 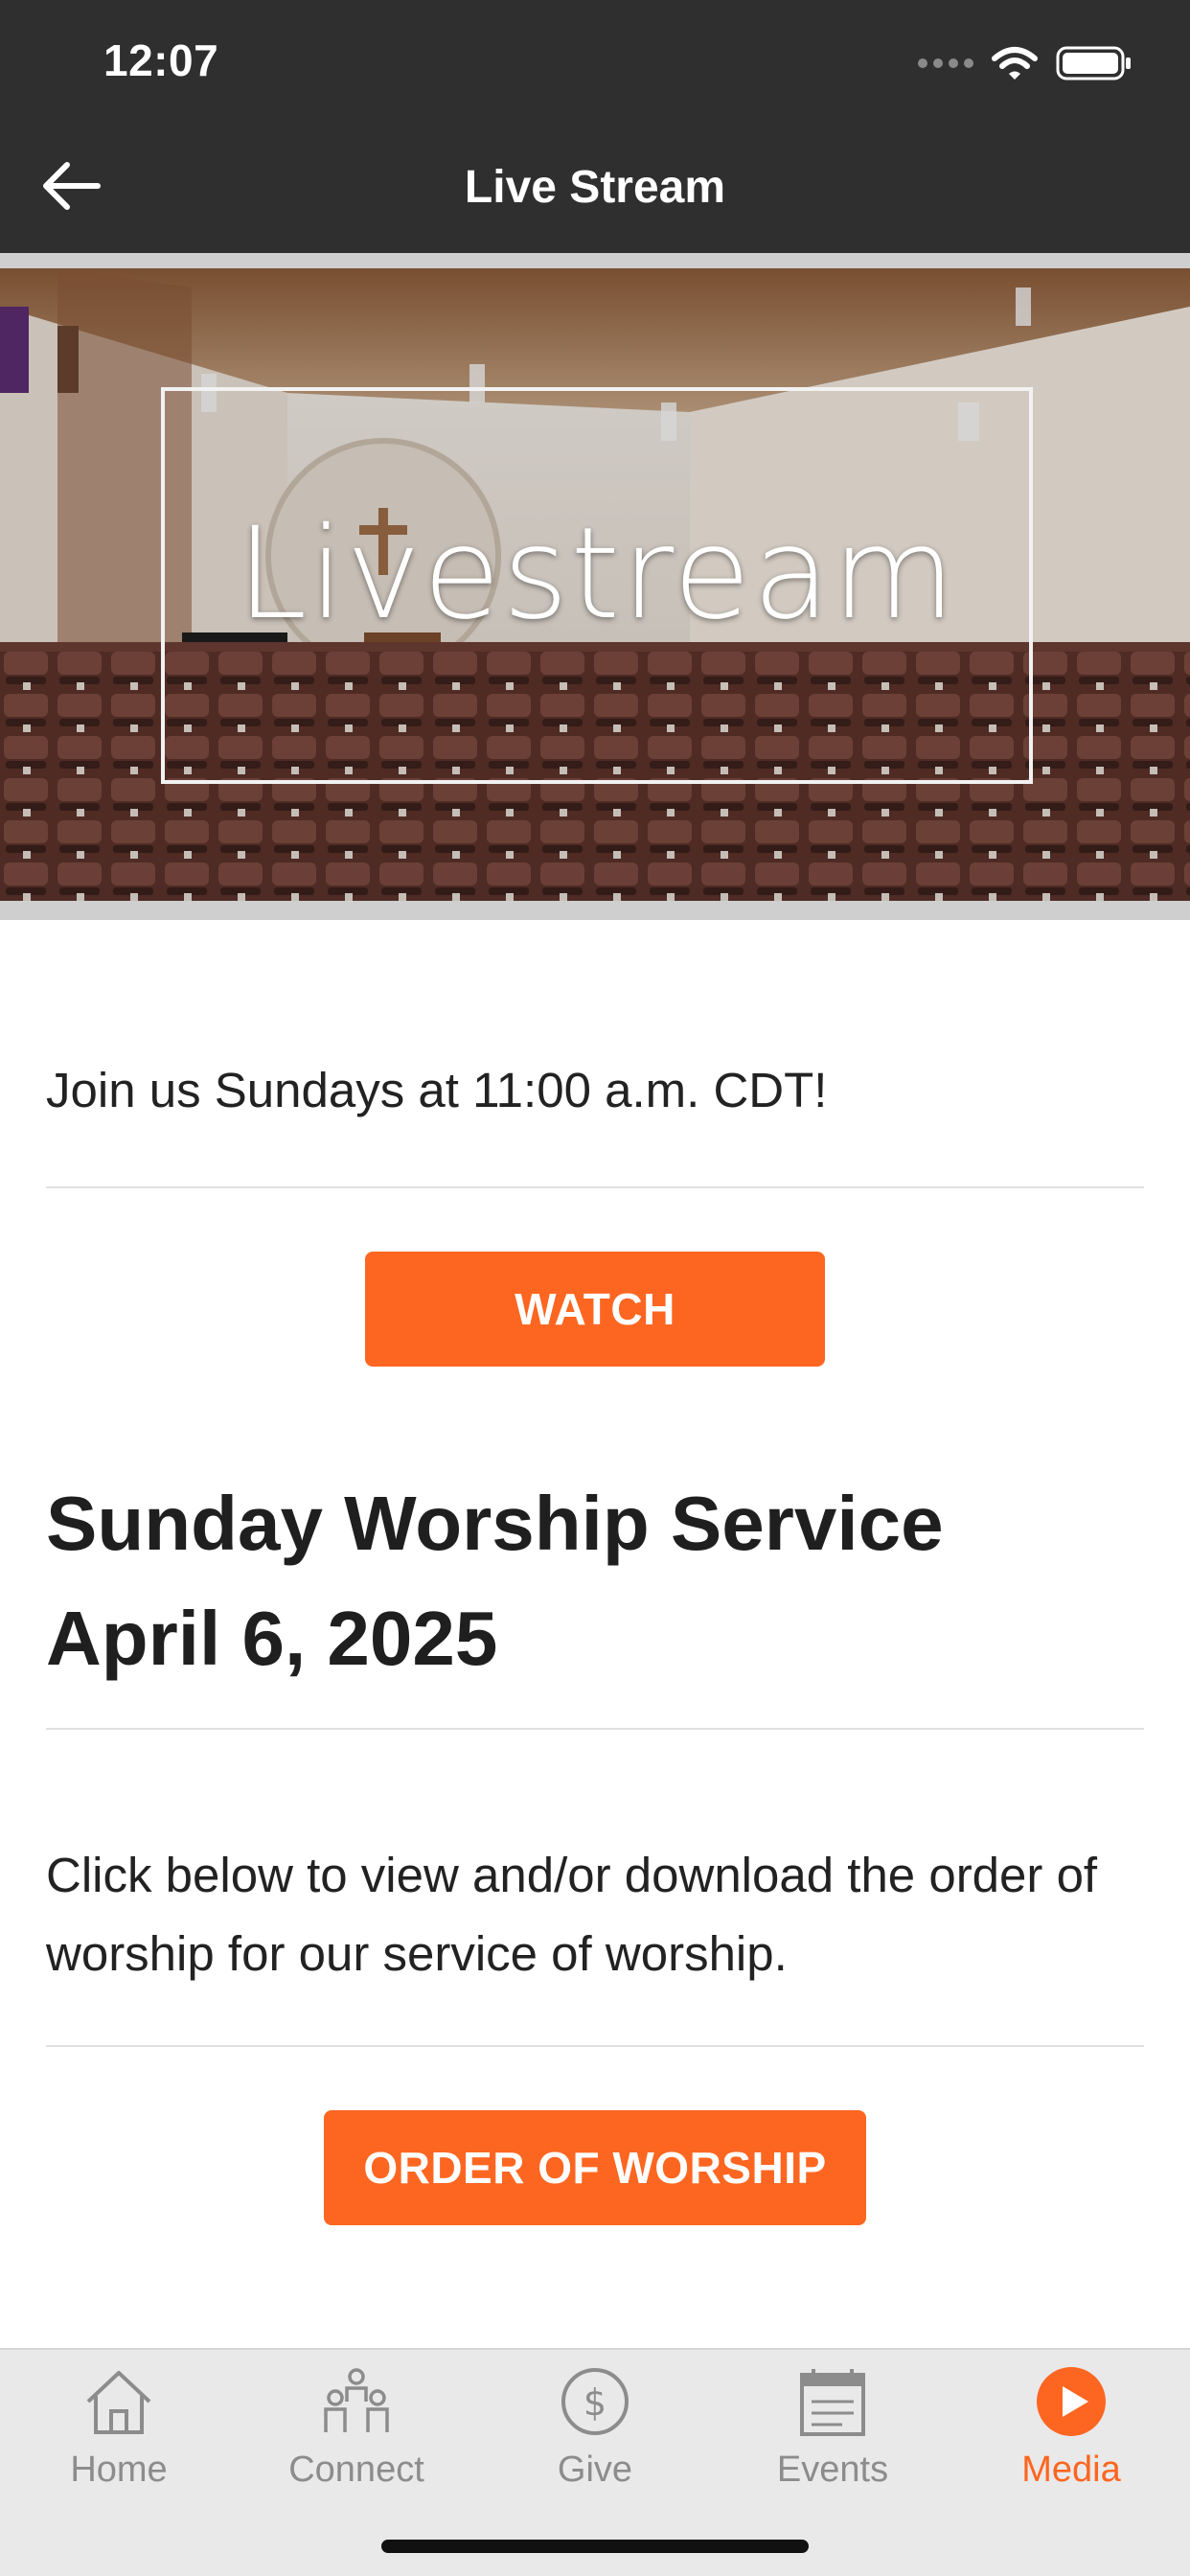 What do you see at coordinates (1094, 63) in the screenshot?
I see `battery-icon` at bounding box center [1094, 63].